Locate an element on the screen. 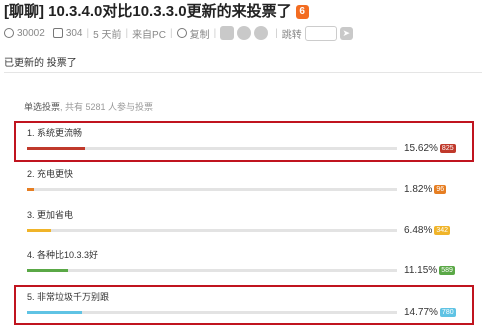 This screenshot has width=482, height=328. comment-icon is located at coordinates (57, 33).